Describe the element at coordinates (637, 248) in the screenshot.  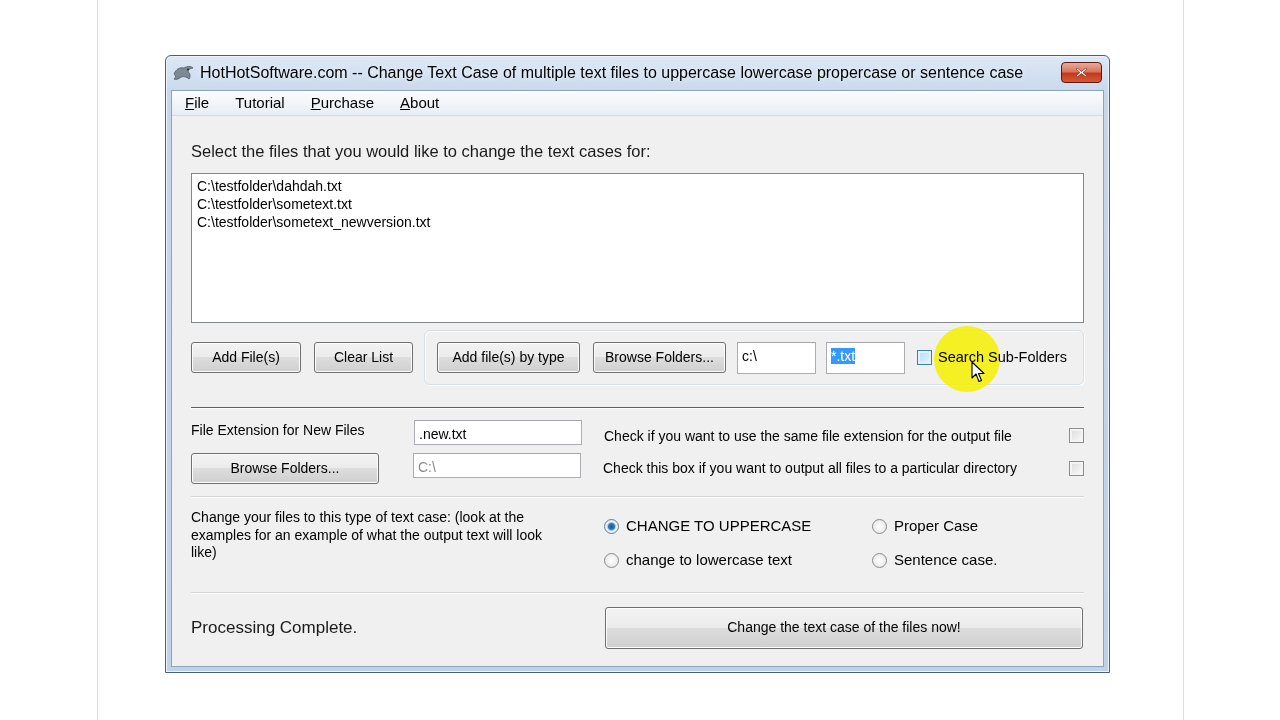
I see `file-list: C:\testfolder\dahdah.txt C:\testfolder\sometext.txt C:\testfolder\sometext_newversion.txt` at that location.